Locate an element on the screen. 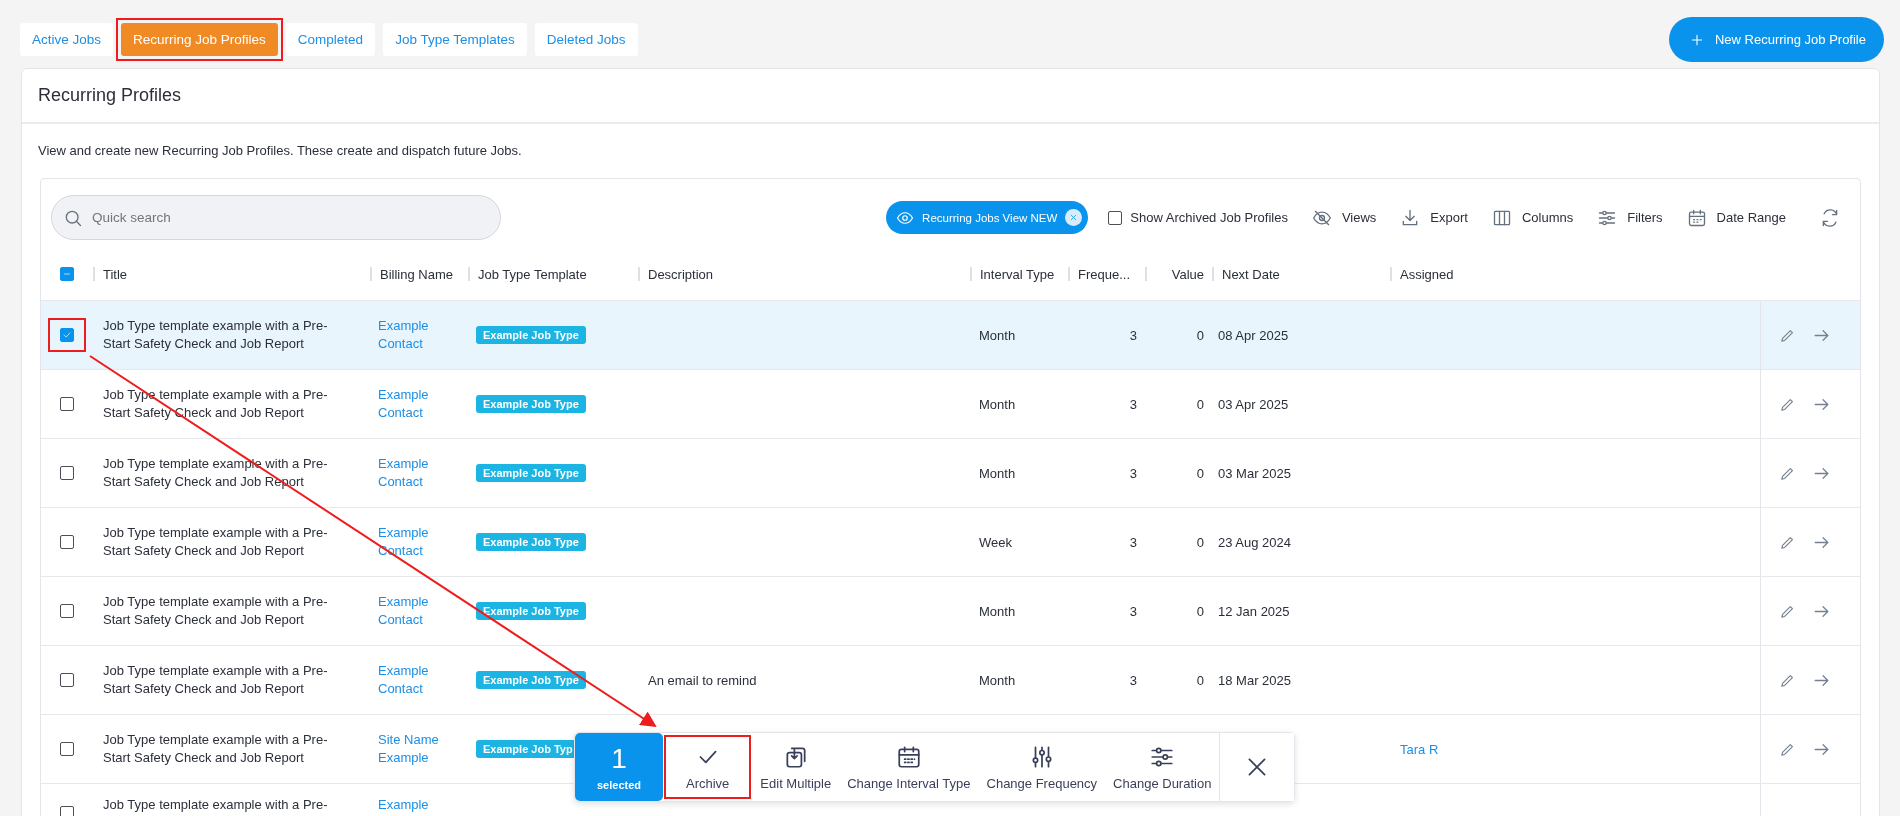 The image size is (1900, 816). archive-action: Archive is located at coordinates (708, 767).